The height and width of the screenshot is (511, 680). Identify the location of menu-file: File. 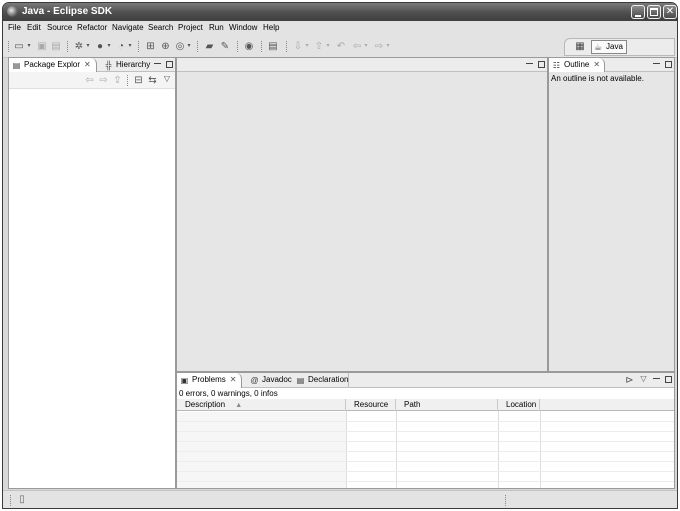
(14, 27).